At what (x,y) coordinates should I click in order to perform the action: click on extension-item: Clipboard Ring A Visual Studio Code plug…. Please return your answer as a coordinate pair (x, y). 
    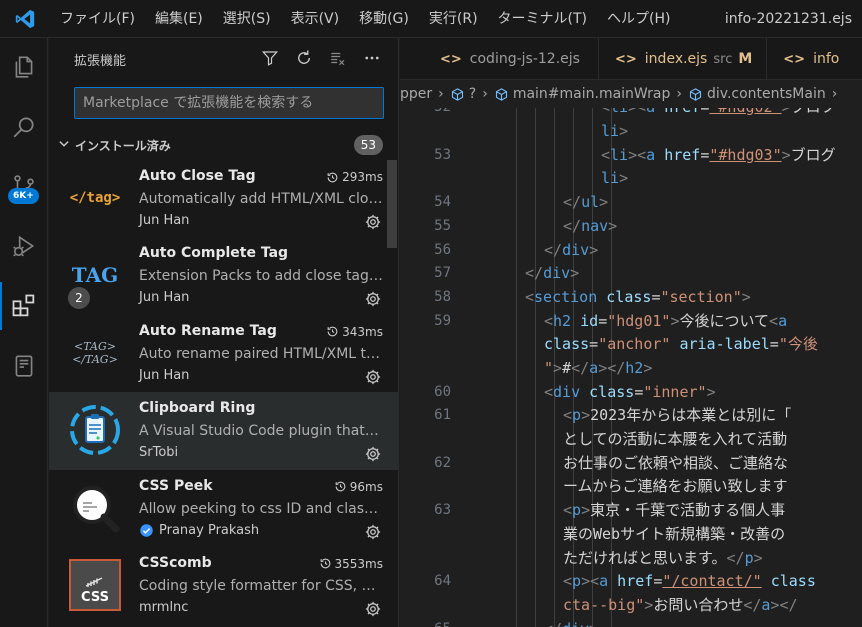
    Looking at the image, I should click on (223, 431).